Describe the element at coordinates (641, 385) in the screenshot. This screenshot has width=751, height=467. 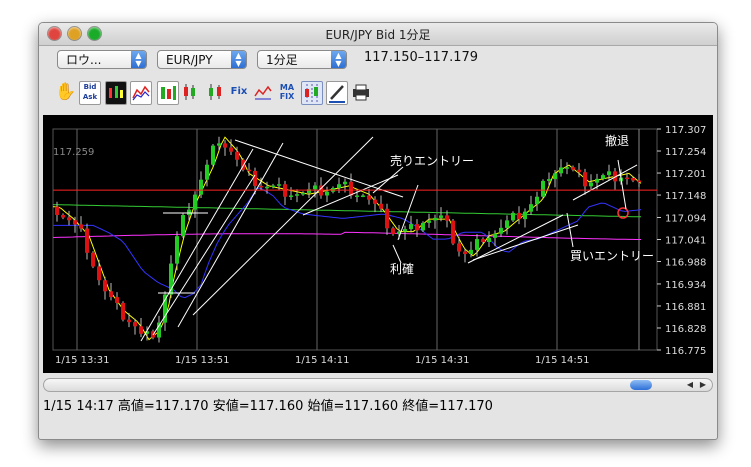
I see `scroll-thumb` at that location.